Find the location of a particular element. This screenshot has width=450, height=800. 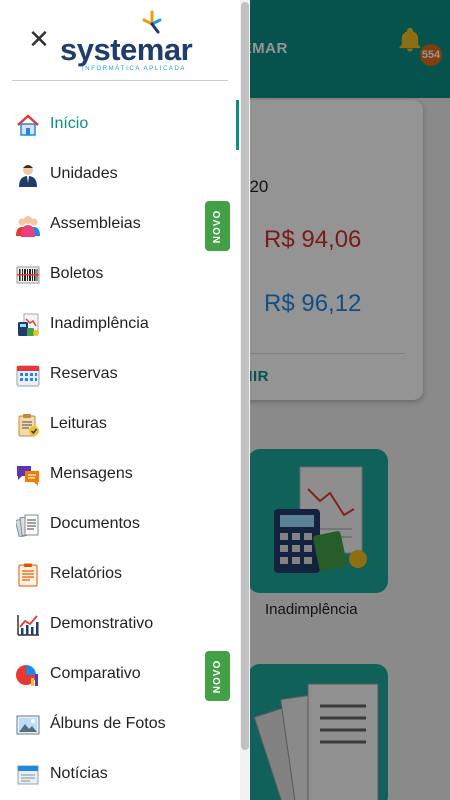

menu-label: Inadimplência is located at coordinates (99, 323).